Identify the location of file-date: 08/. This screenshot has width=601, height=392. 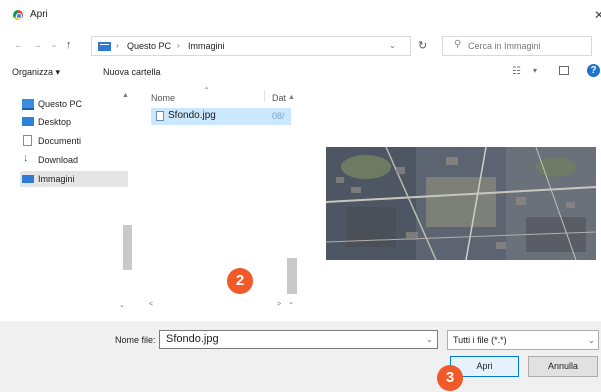
(278, 116).